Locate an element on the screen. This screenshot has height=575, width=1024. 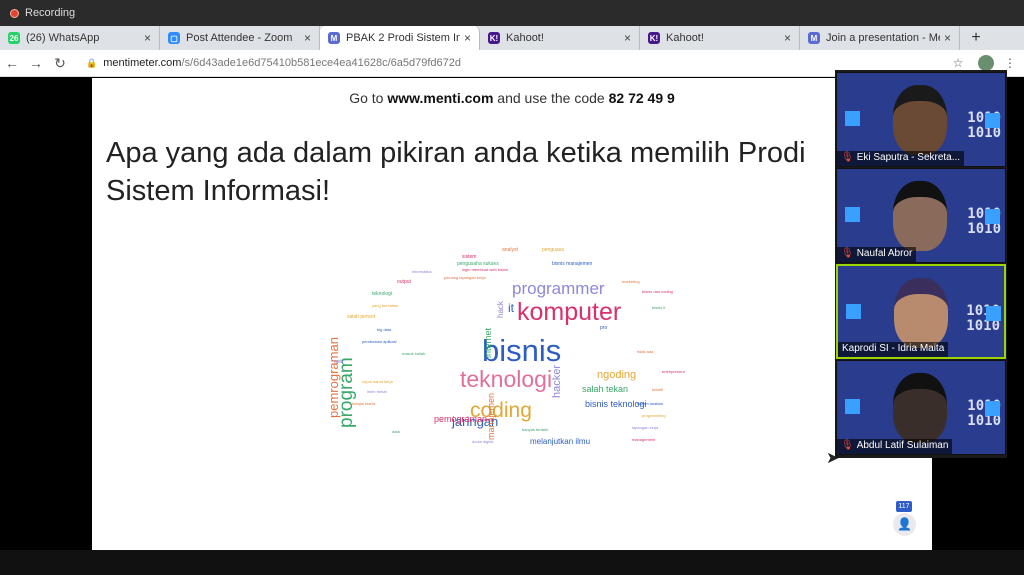
participant-name-label: 🎙 Abdul Latif Sulaiman is located at coordinates (895, 446).